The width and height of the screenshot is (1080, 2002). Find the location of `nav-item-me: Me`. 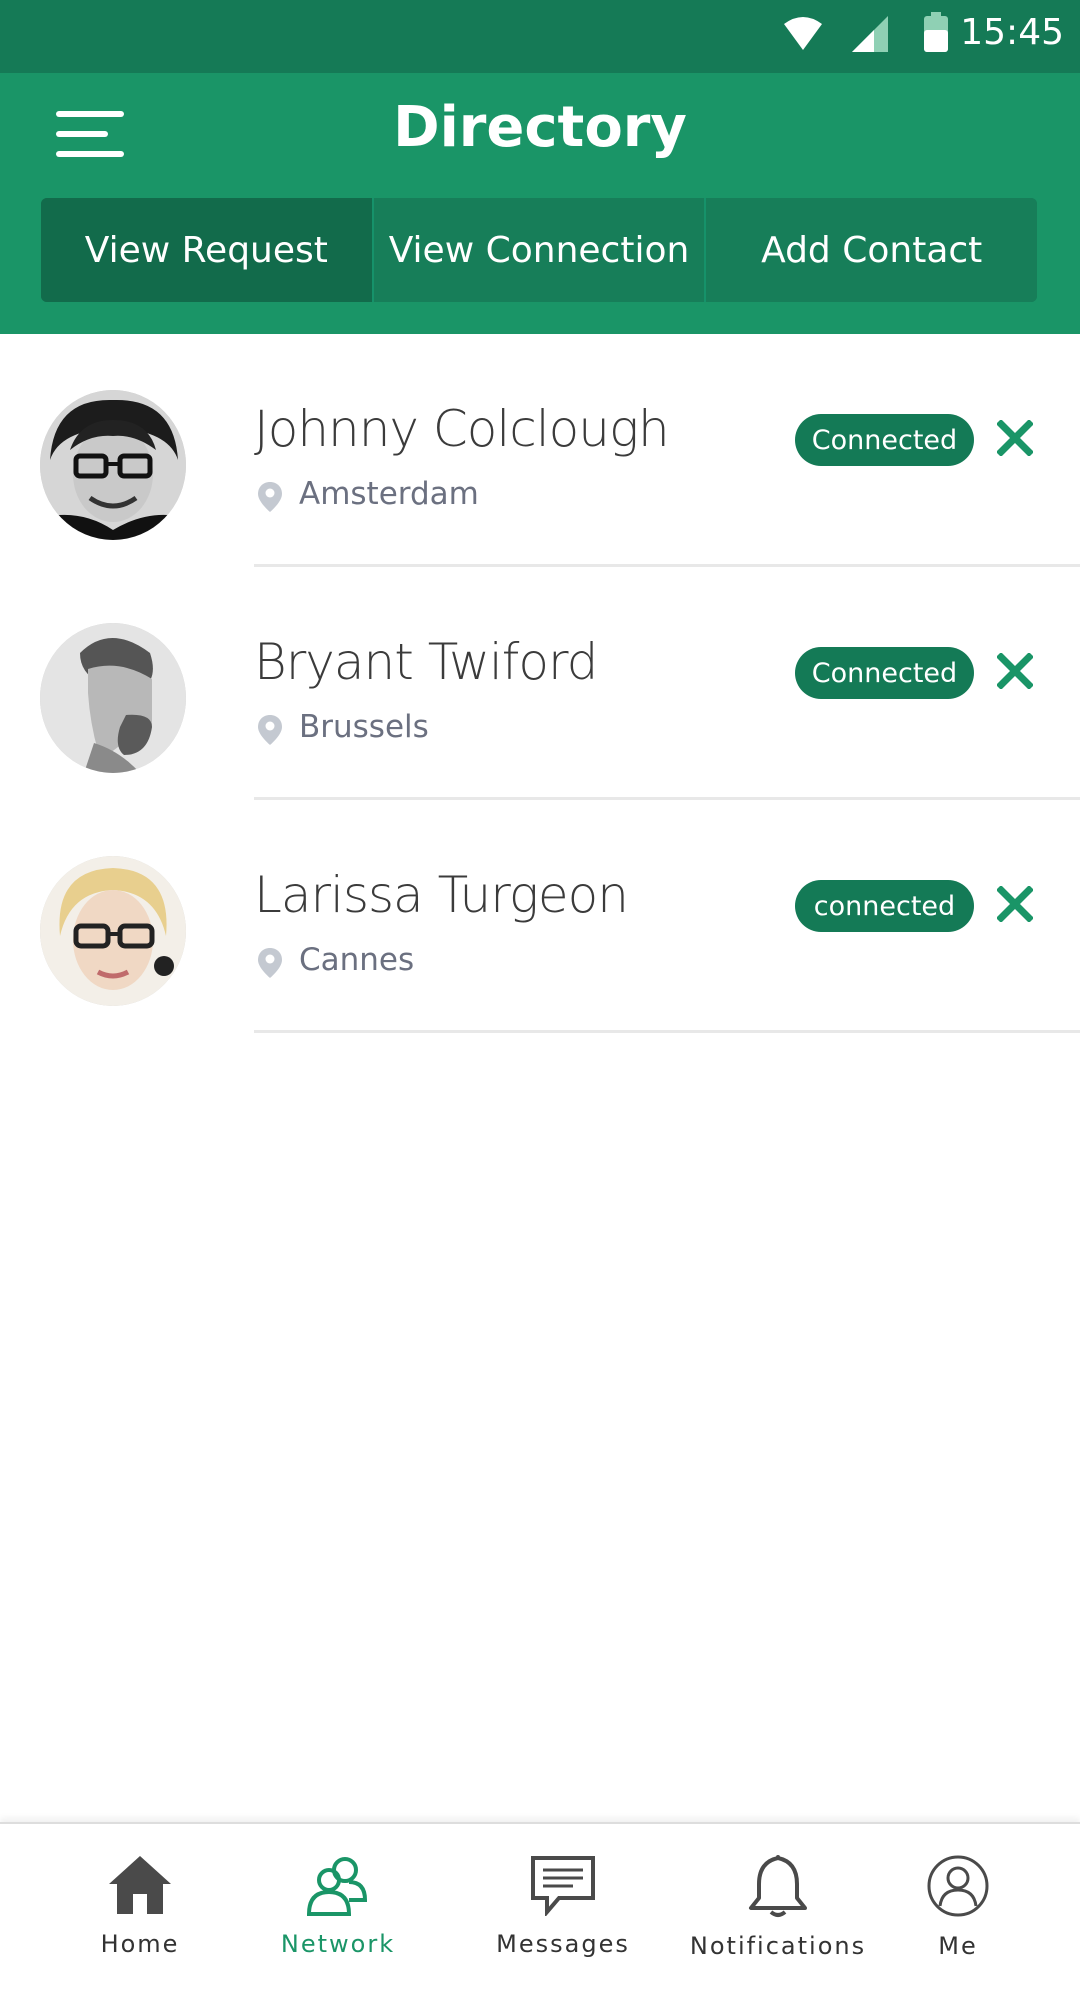

nav-item-me: Me is located at coordinates (958, 1913).